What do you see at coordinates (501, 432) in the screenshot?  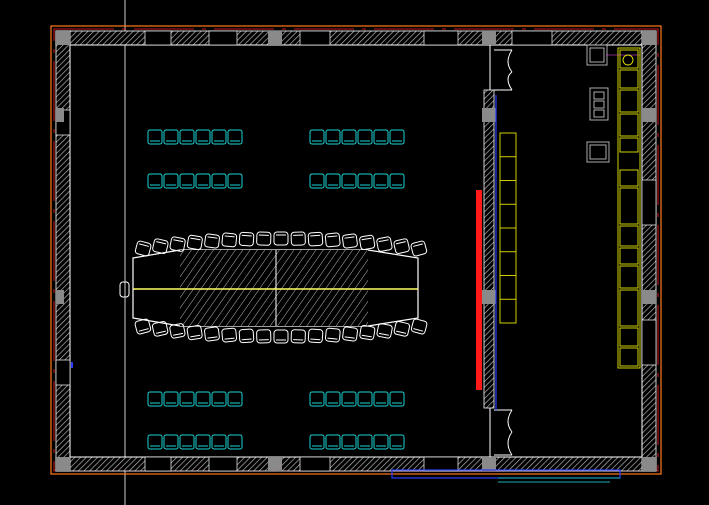 I see `door-bottom` at bounding box center [501, 432].